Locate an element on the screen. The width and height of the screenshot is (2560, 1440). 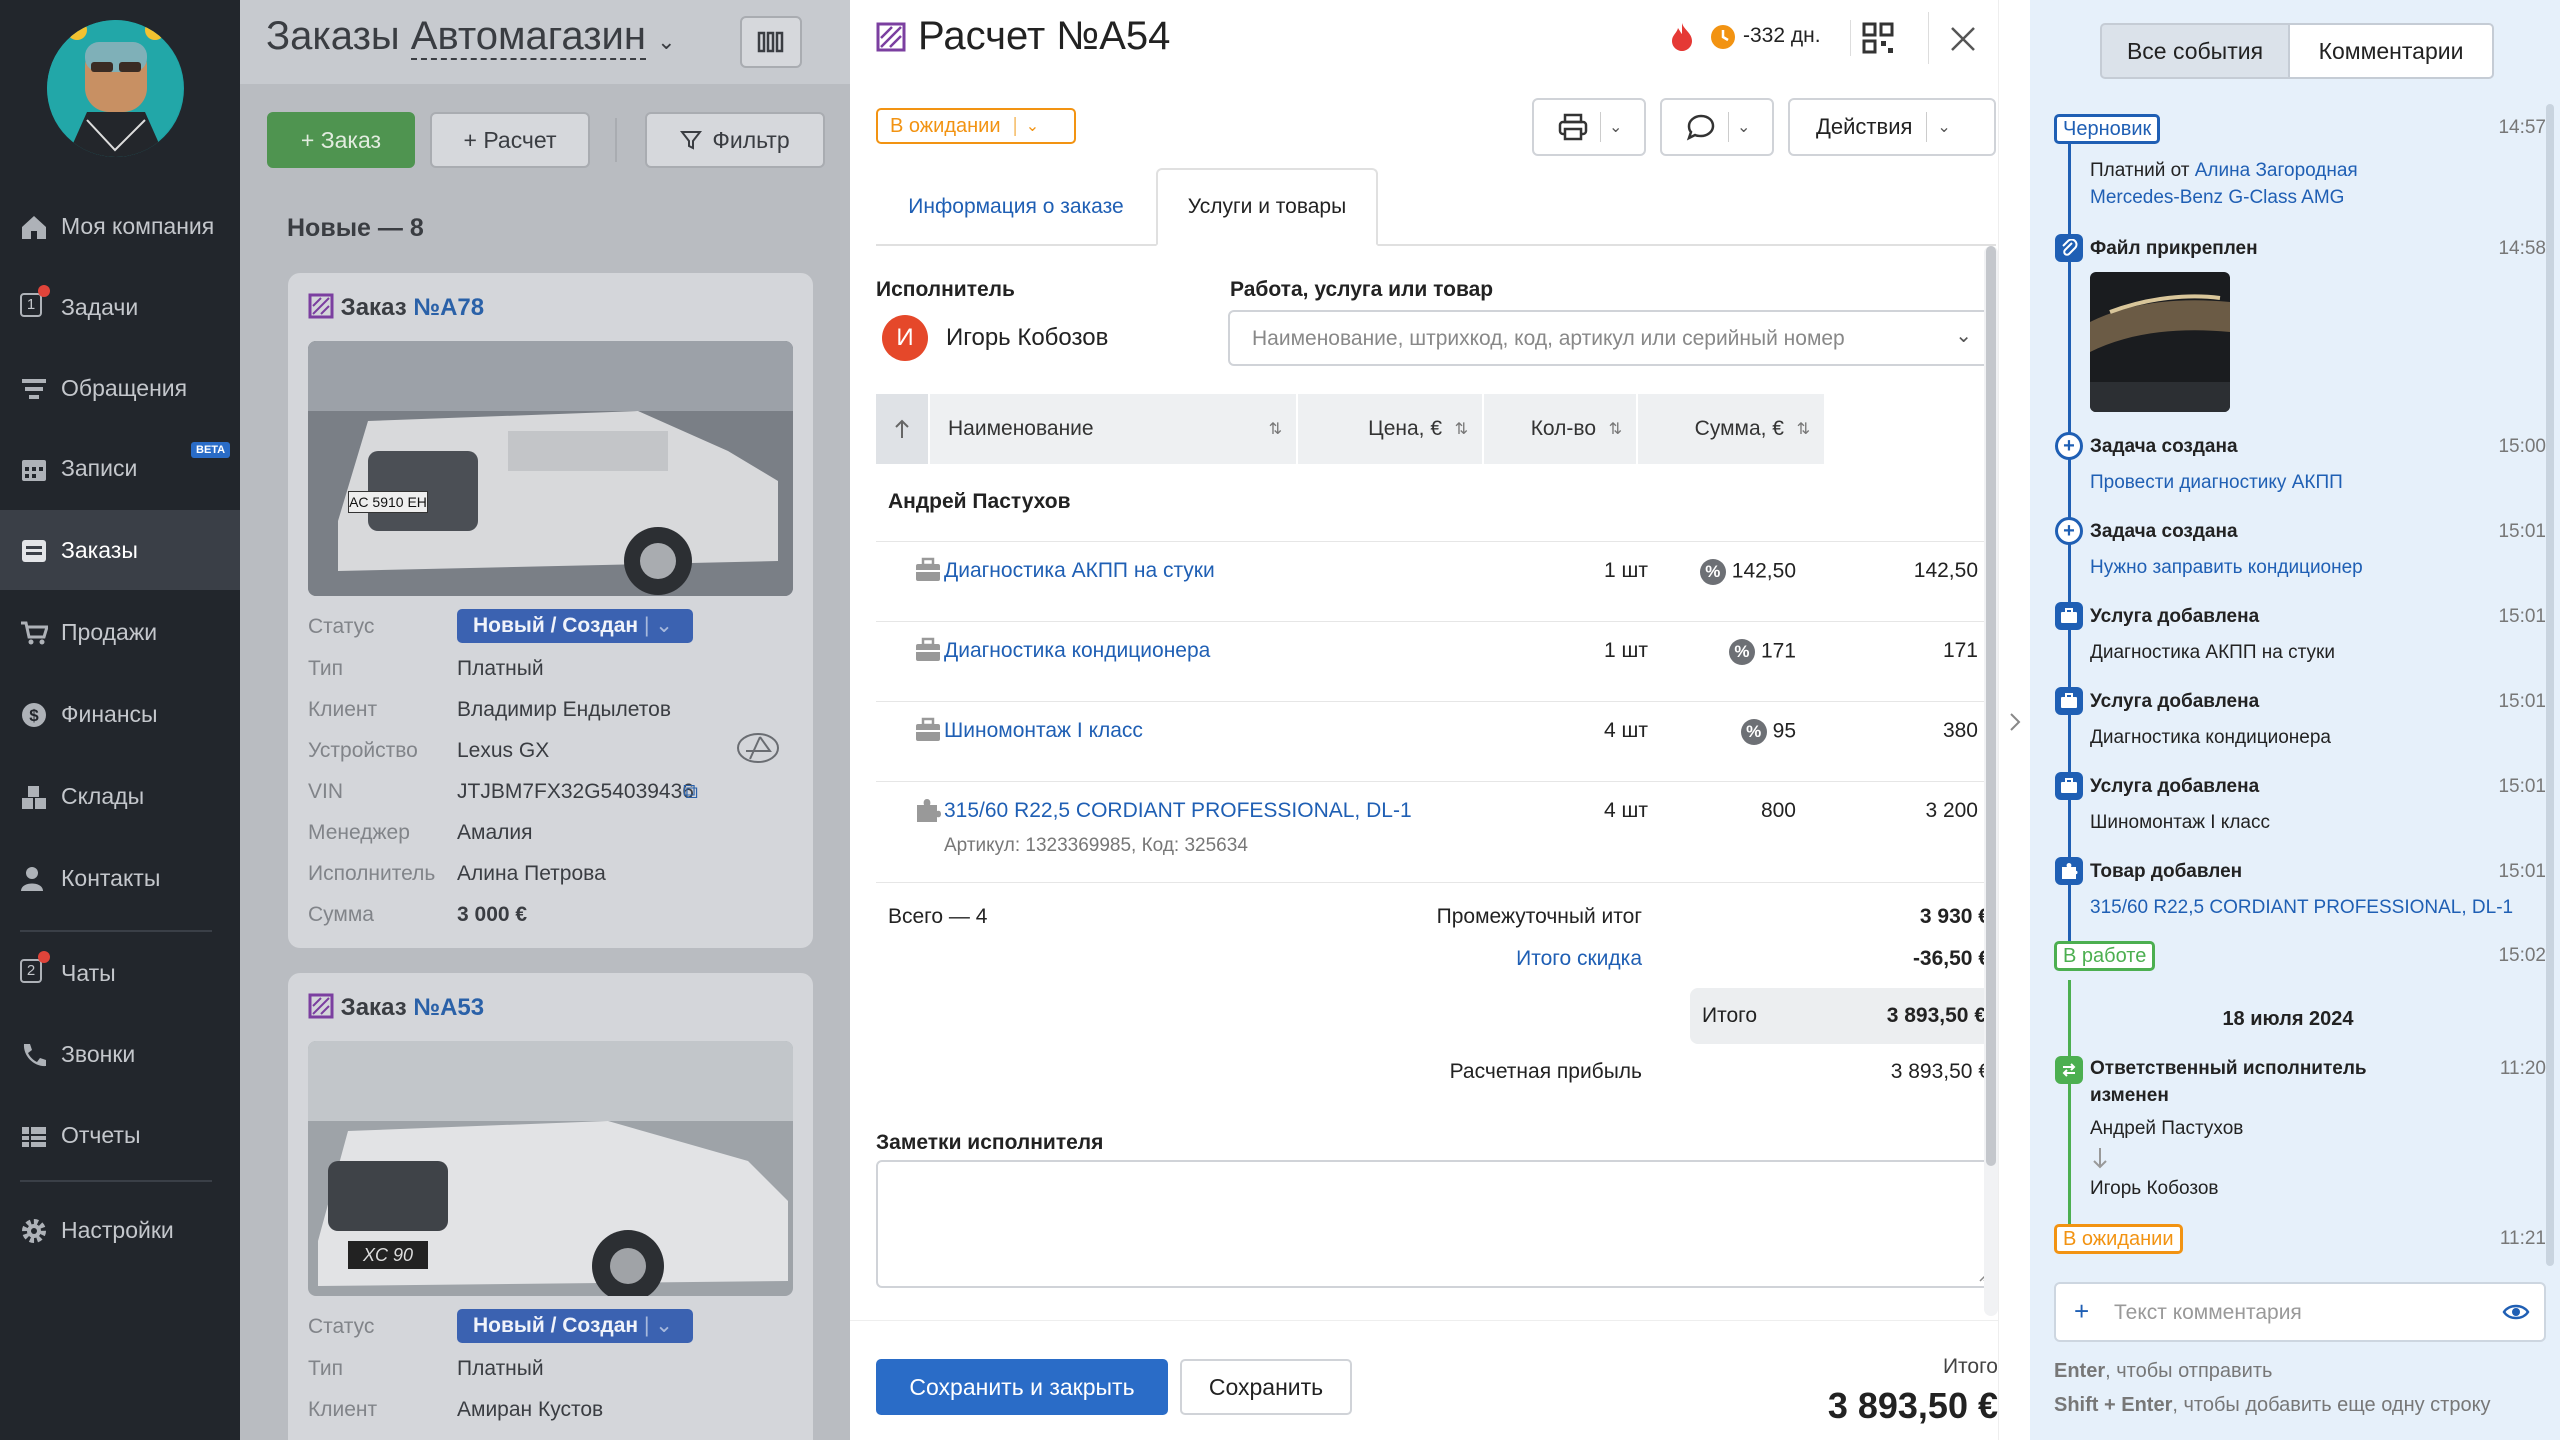
column-header-qty: Кол-во ⇅ is located at coordinates (1560, 429).